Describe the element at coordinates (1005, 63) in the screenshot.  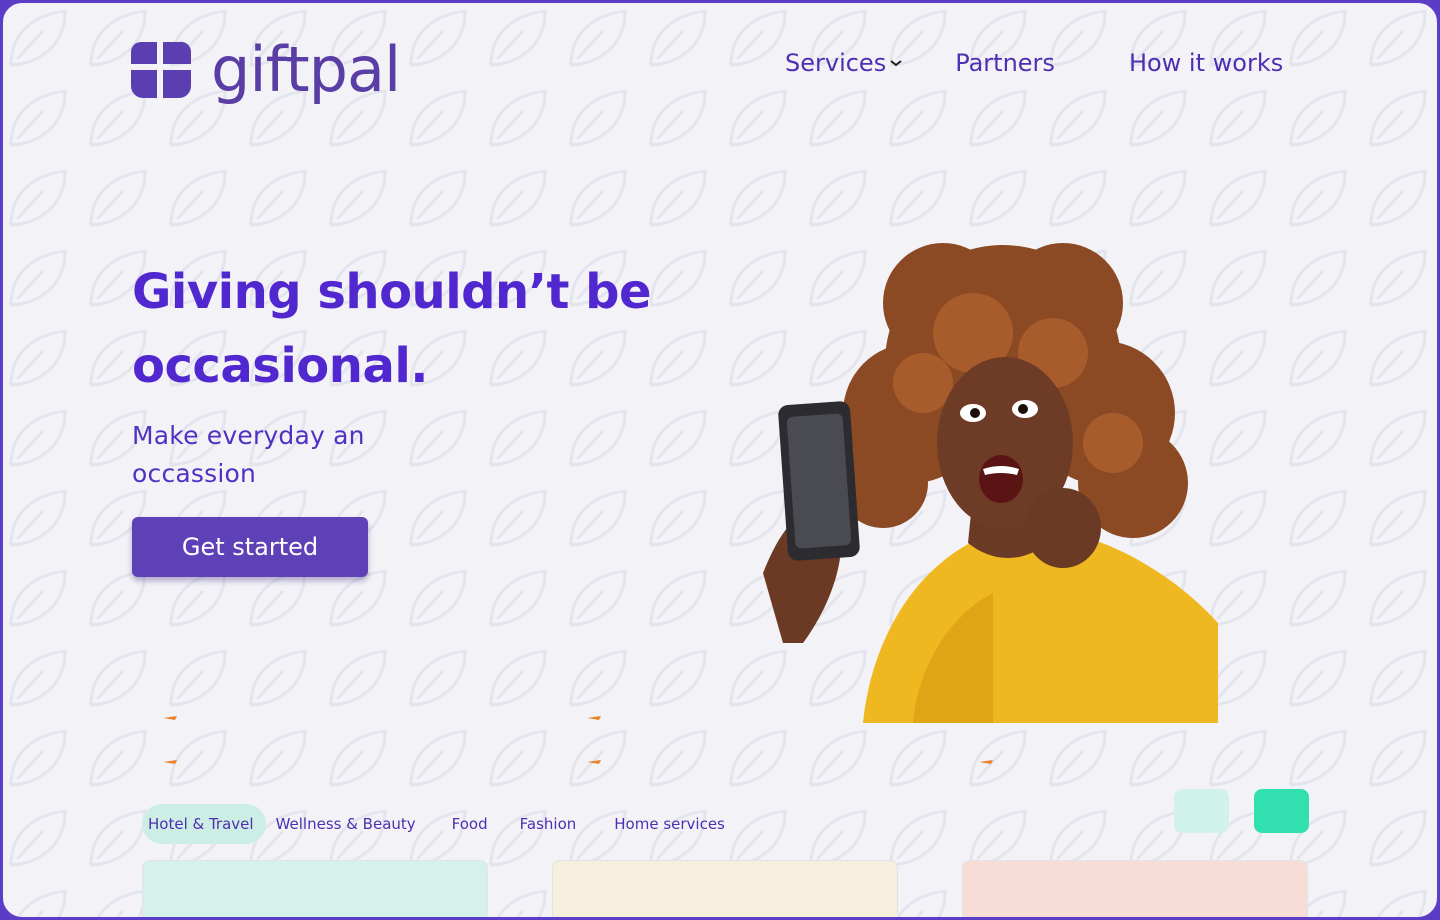
I see `nav-partners: Partners` at that location.